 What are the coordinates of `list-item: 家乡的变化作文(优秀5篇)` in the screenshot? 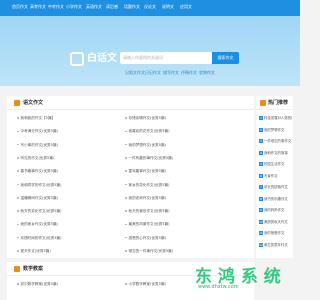 It's located at (147, 185).